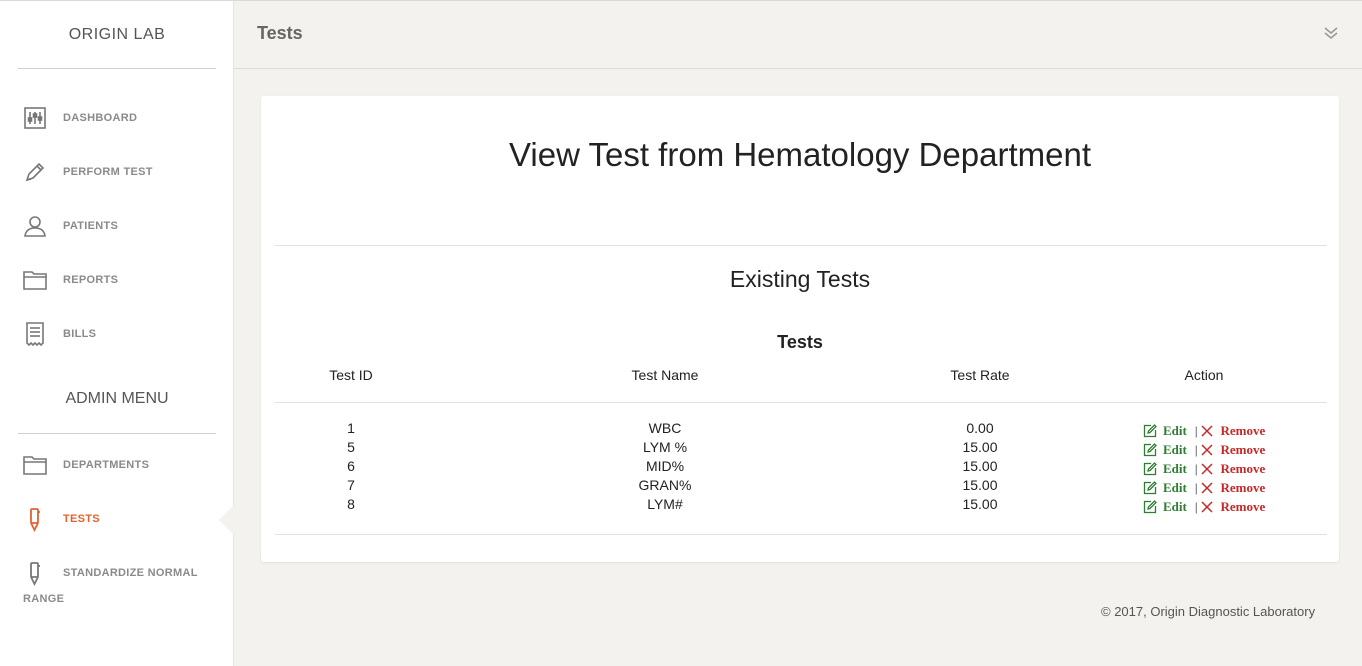 This screenshot has width=1362, height=666. Describe the element at coordinates (351, 428) in the screenshot. I see `cell-test-id: 1` at that location.